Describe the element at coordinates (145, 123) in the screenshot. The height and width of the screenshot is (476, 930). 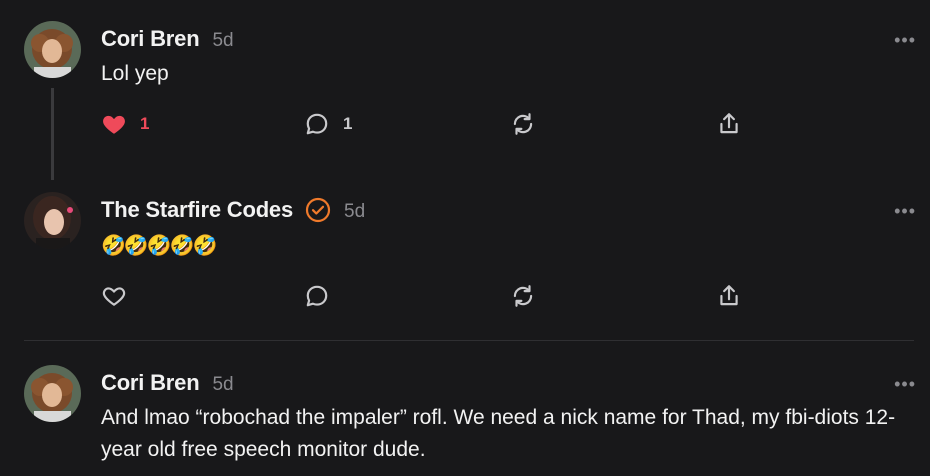
I see `like-count: 1` at that location.